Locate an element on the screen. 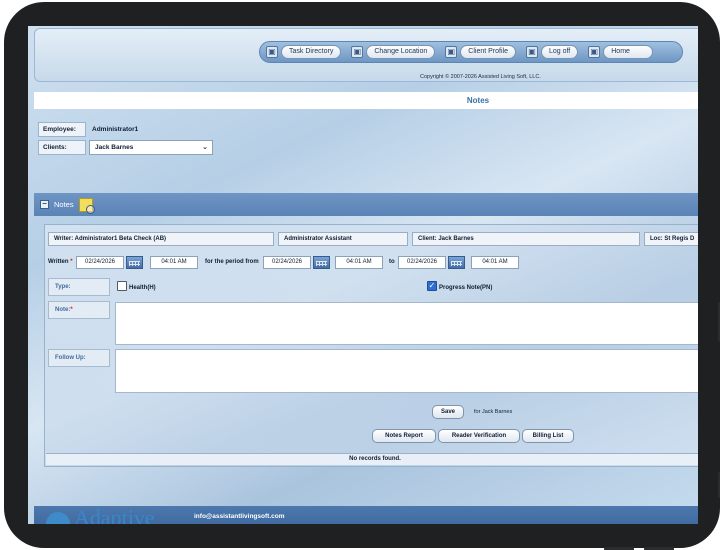  records-status: No records found. is located at coordinates (372, 459).